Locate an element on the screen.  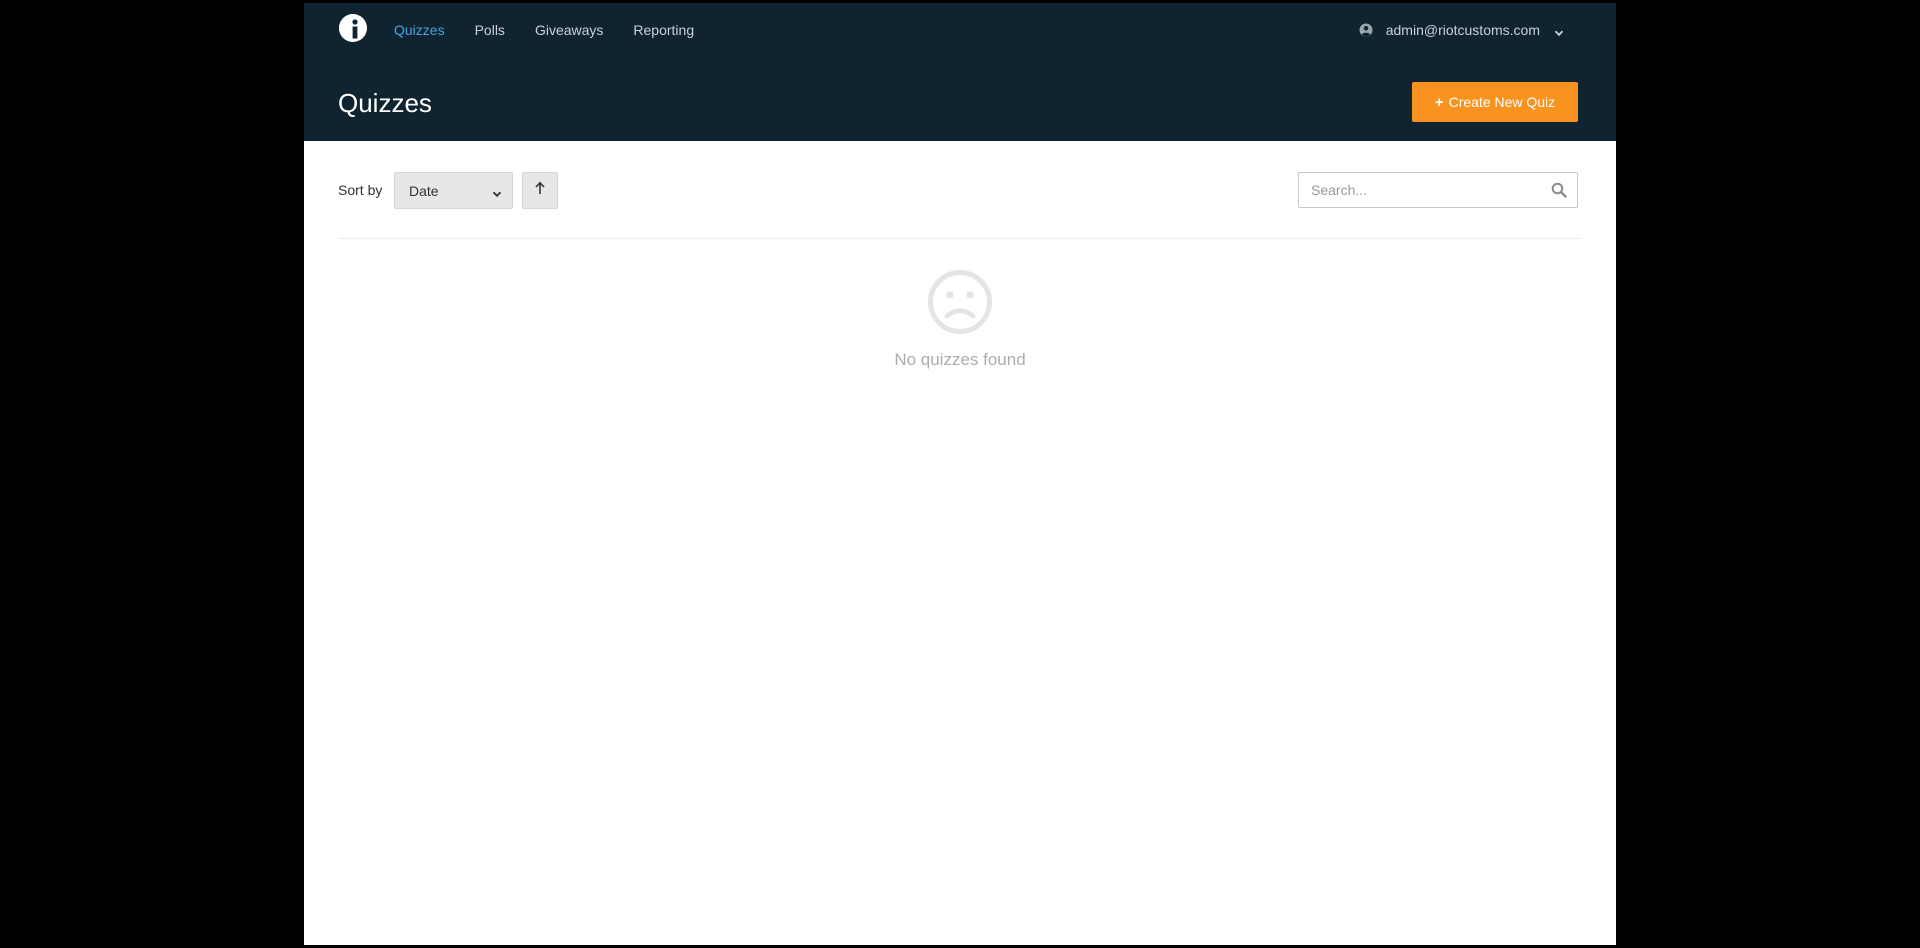
sort-select: Date is located at coordinates (453, 190).